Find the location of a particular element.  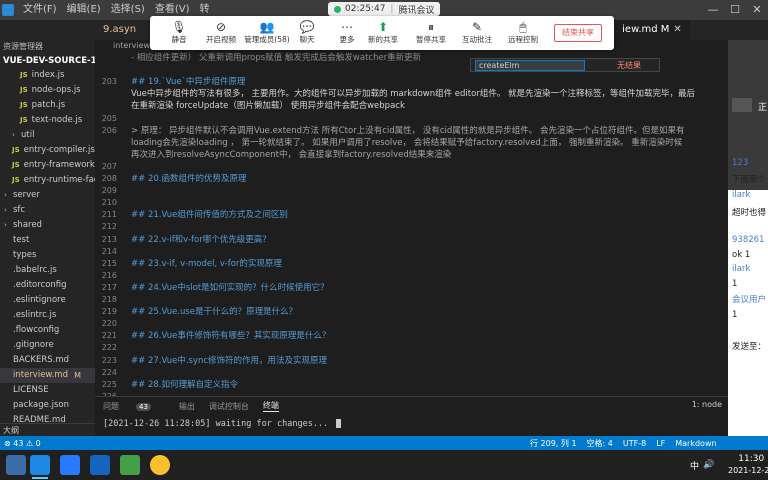

maximize-icon: ☐ is located at coordinates (735, 10).